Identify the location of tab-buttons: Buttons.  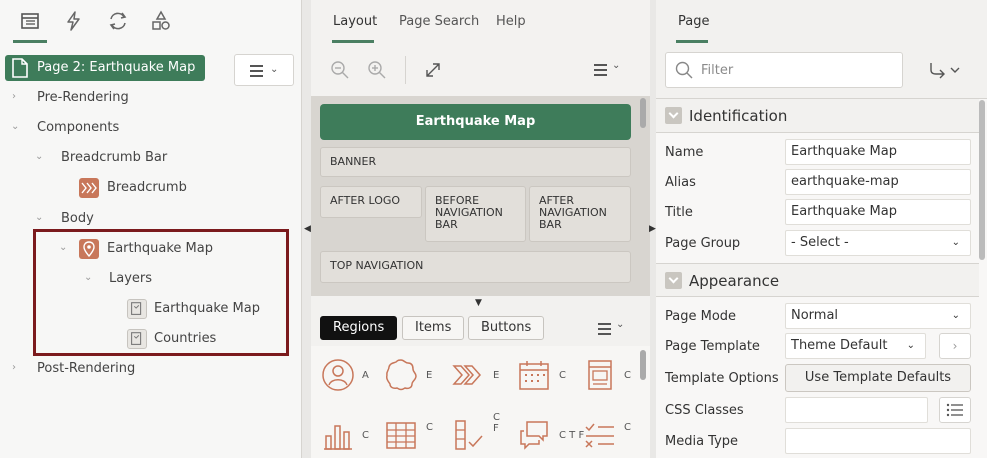
(506, 328).